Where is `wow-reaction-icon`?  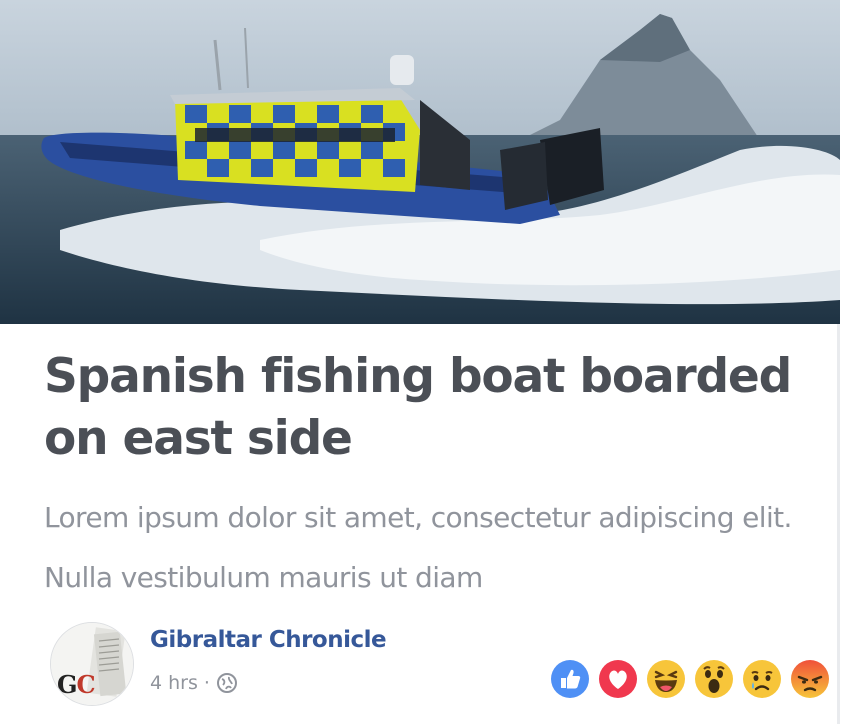
wow-reaction-icon is located at coordinates (714, 679).